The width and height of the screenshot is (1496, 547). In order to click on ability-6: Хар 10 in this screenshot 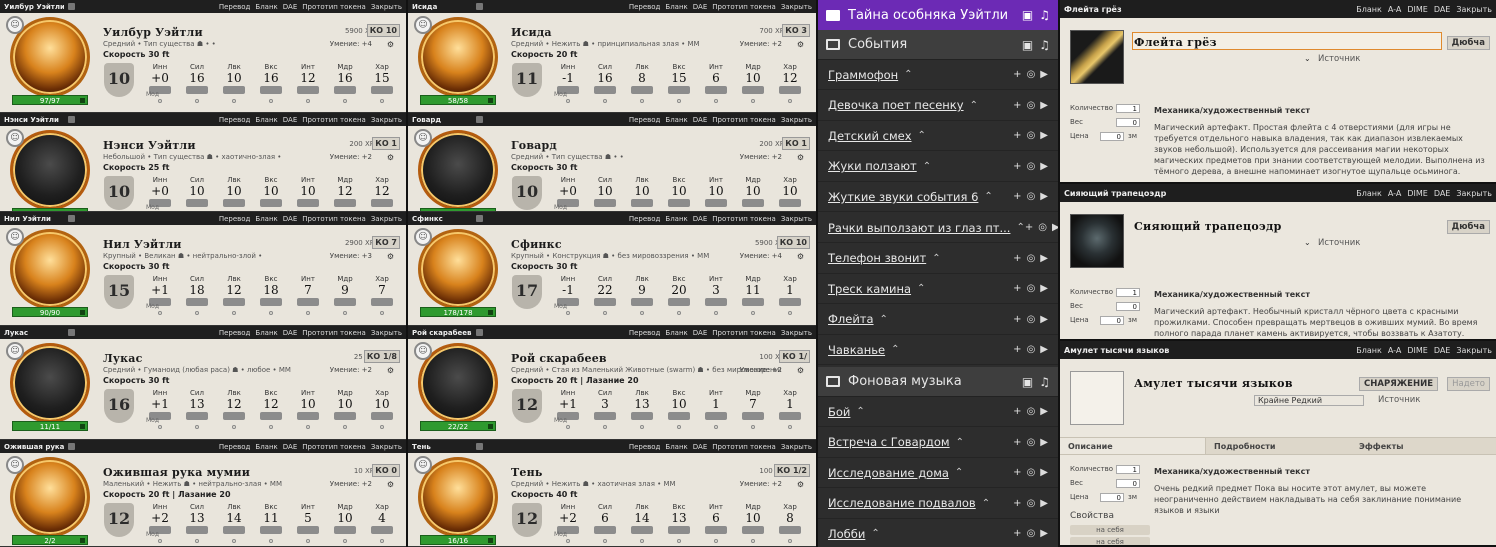, I will do `click(790, 193)`.